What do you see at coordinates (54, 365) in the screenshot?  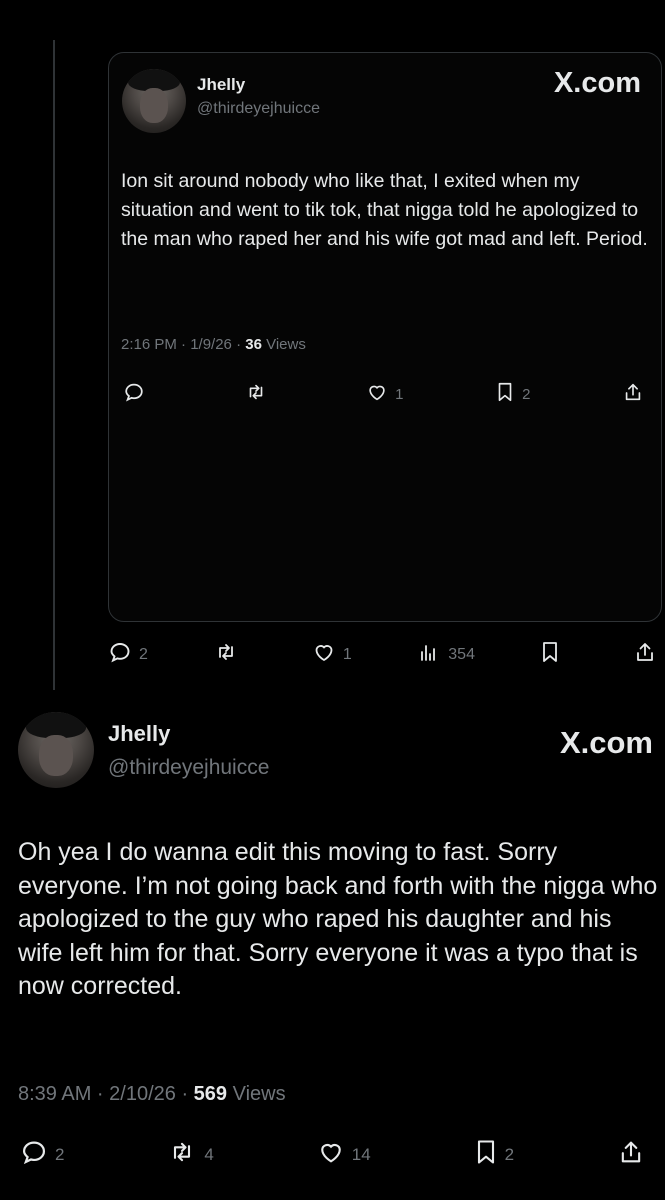 I see `thread-line` at bounding box center [54, 365].